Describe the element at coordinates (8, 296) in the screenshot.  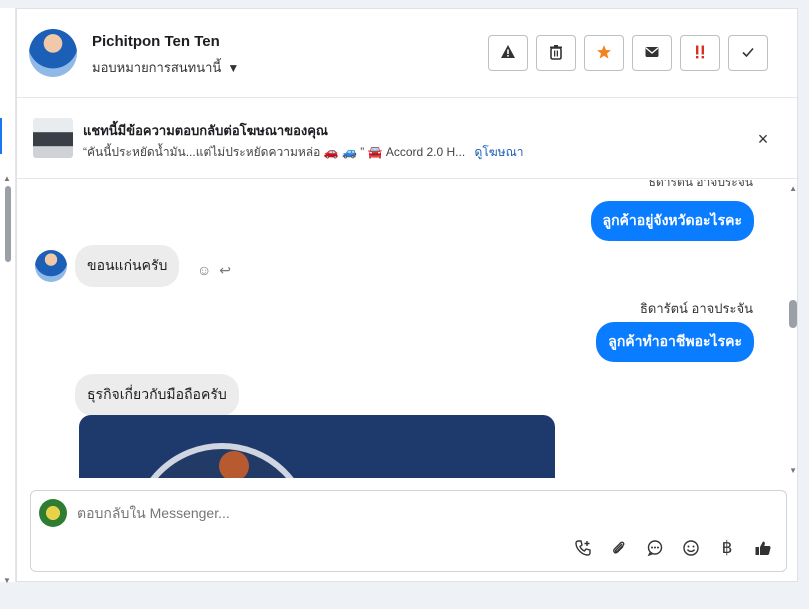
I see `left-rail: ▲ ▼` at that location.